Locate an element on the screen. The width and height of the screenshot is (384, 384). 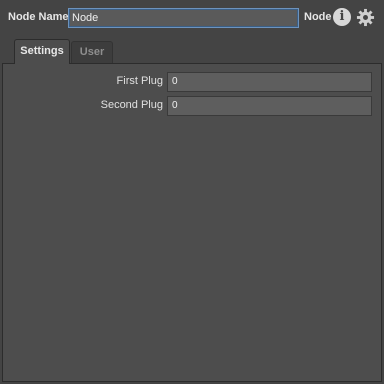
node-name-input is located at coordinates (183, 18).